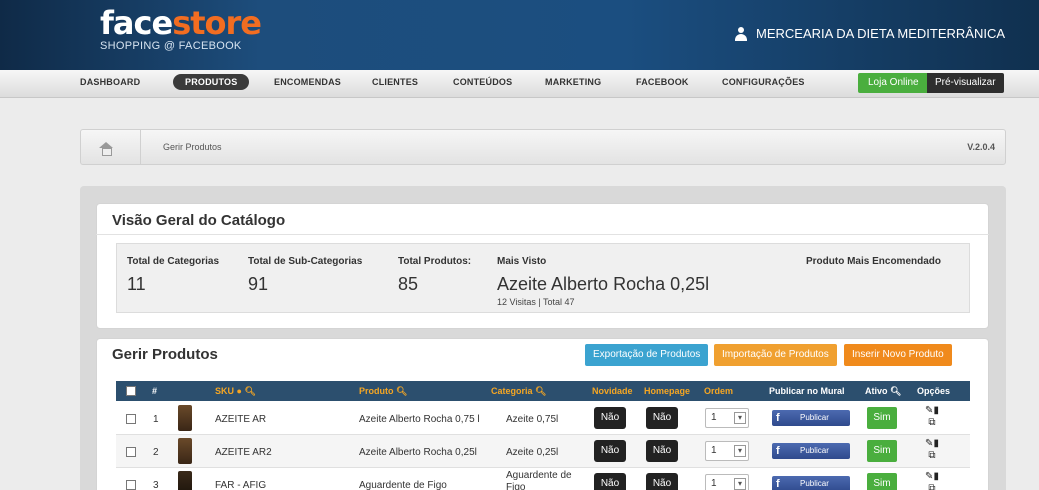 This screenshot has width=1039, height=490. I want to click on row-num: 1, so click(156, 419).